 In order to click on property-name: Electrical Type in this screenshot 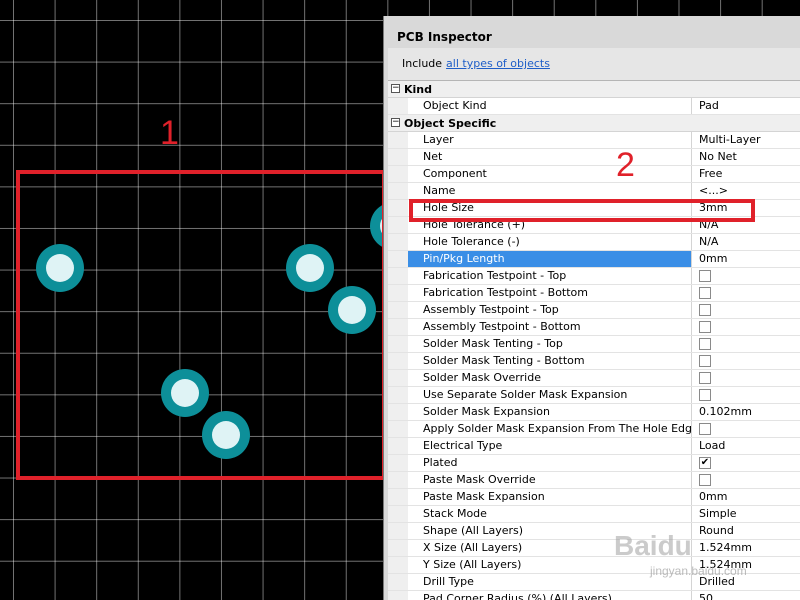, I will do `click(550, 446)`.